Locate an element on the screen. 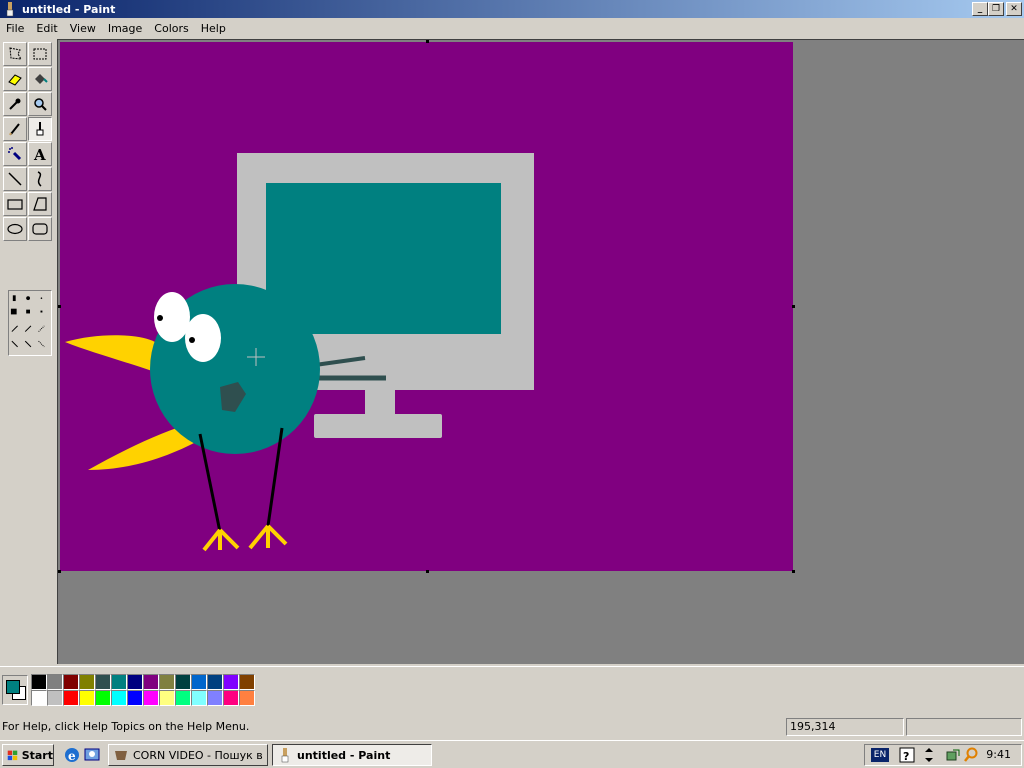 The width and height of the screenshot is (1024, 768). tray-arrows-icon is located at coordinates (929, 755).